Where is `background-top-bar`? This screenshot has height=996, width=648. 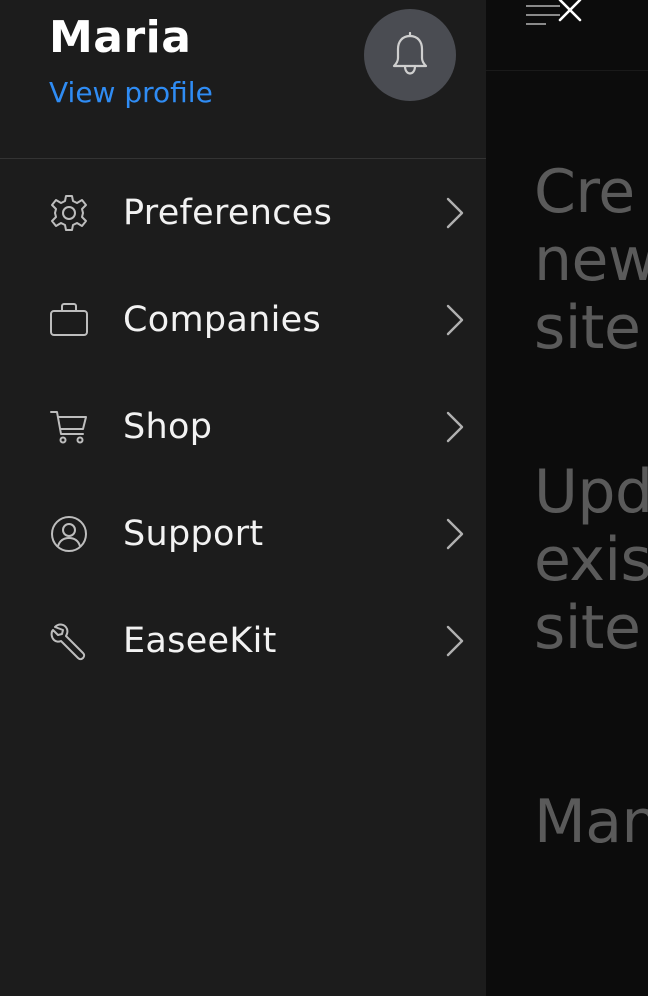
background-top-bar is located at coordinates (567, 35).